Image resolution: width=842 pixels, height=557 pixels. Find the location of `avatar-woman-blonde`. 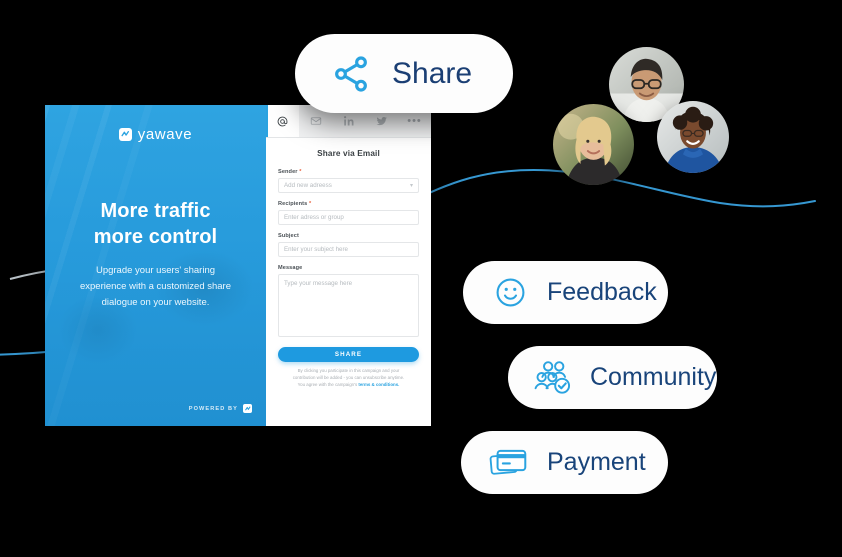

avatar-woman-blonde is located at coordinates (593, 144).